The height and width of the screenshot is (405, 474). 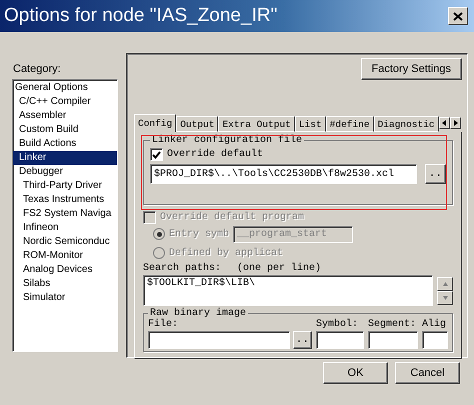 I want to click on group-title: Raw binary image, so click(x=199, y=313).